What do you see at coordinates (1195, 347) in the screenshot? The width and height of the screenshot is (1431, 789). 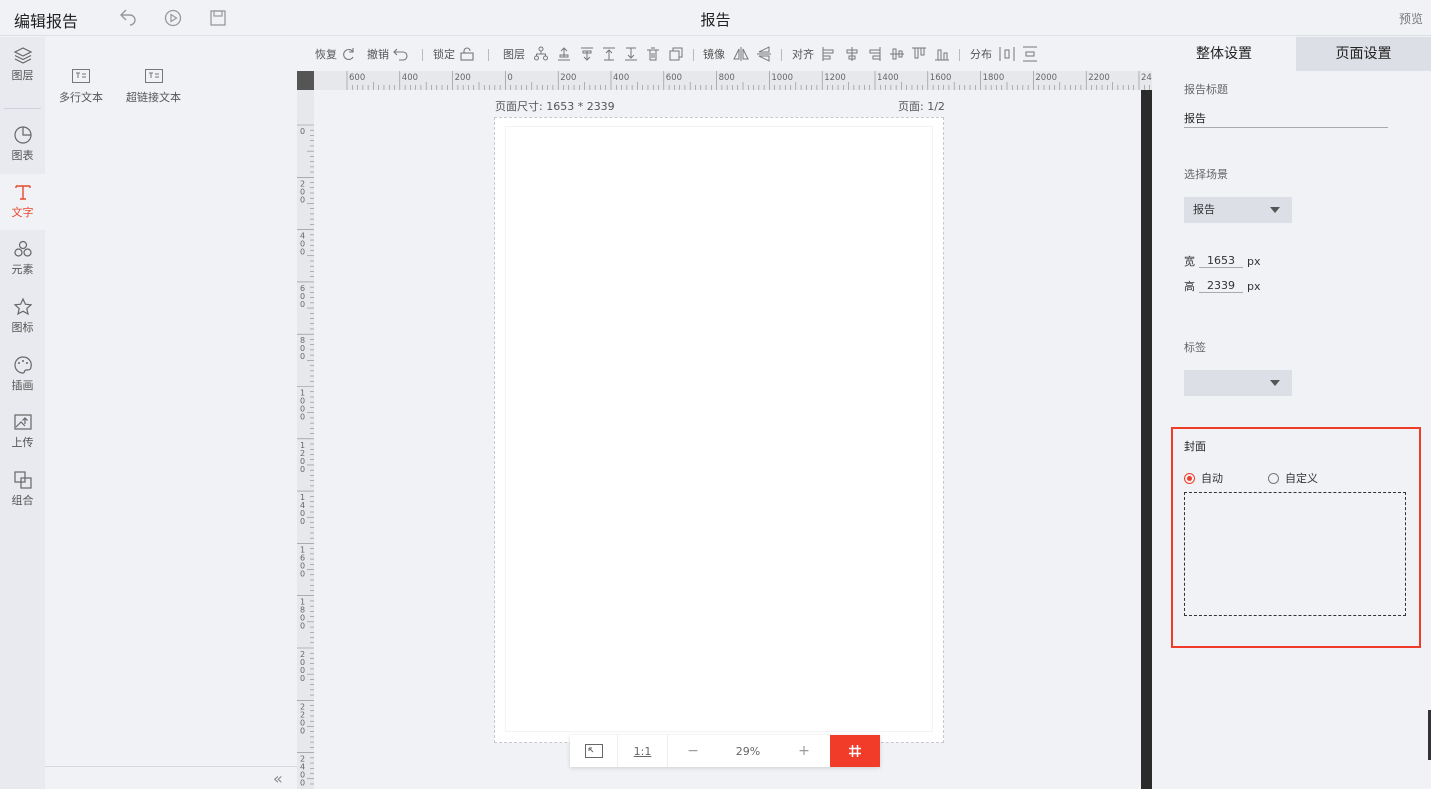 I see `tag-label: 标签` at bounding box center [1195, 347].